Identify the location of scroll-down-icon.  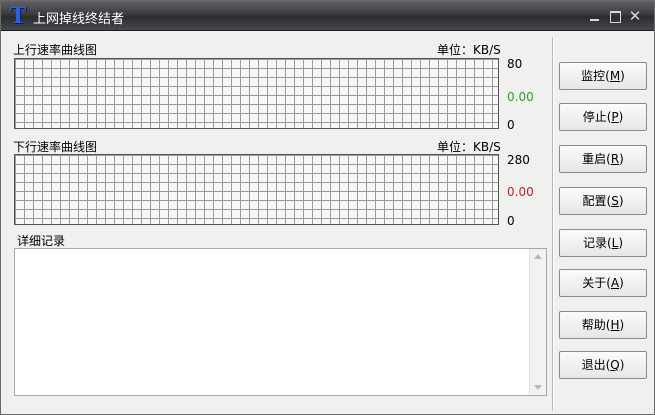
(538, 387).